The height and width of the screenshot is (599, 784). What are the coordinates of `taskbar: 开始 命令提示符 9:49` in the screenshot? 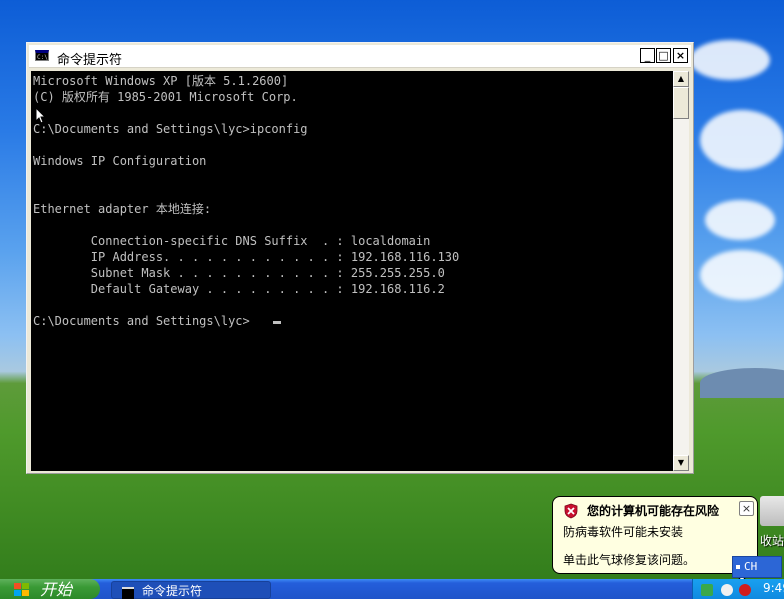 It's located at (392, 589).